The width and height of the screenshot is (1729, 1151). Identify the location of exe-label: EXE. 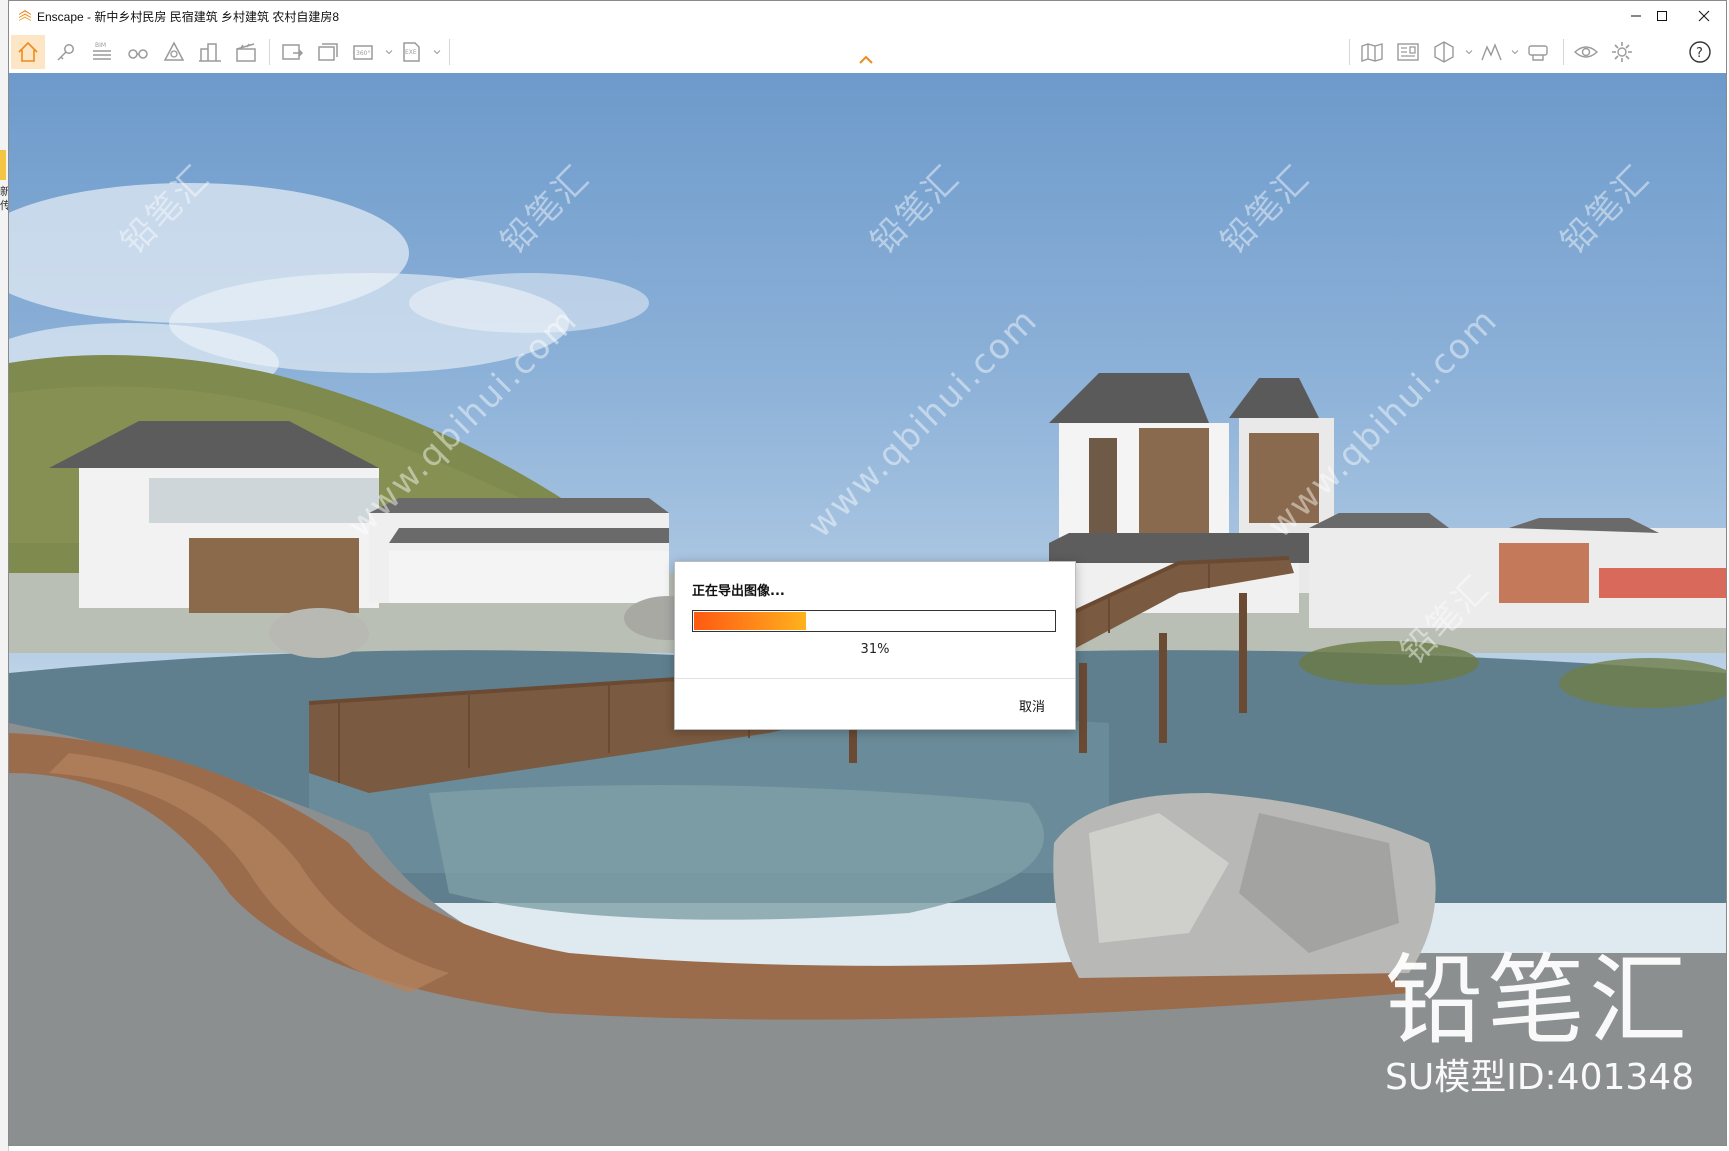
(411, 52).